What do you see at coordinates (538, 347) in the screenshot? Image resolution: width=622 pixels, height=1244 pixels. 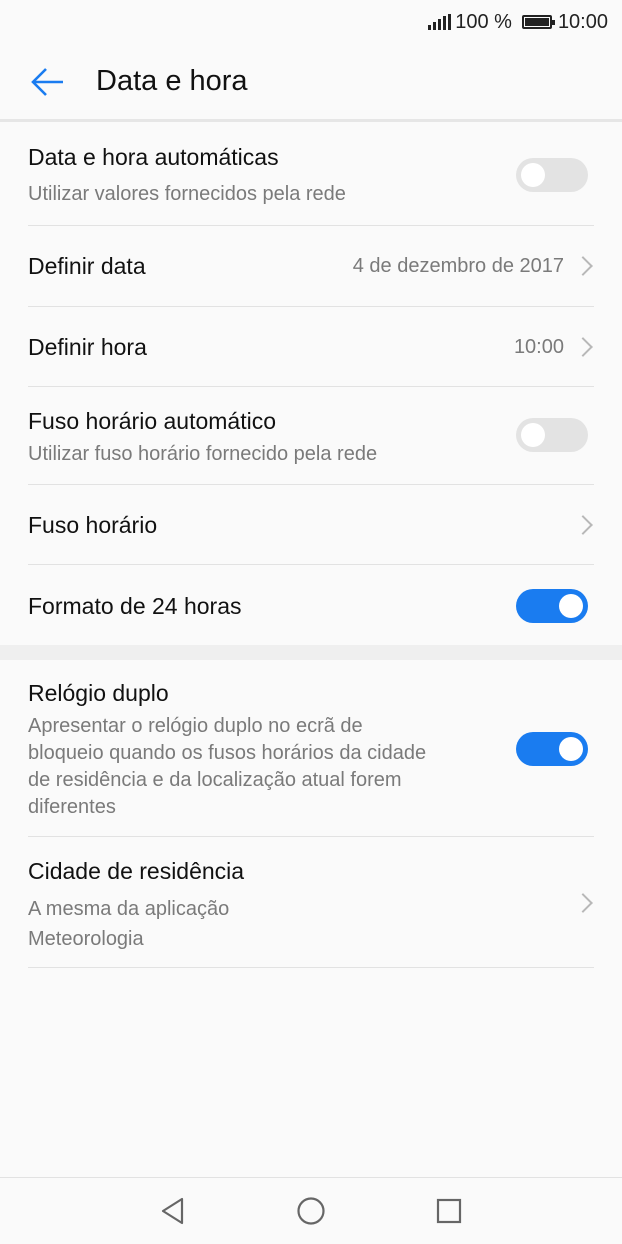 I see `set-time-value: 10:00` at bounding box center [538, 347].